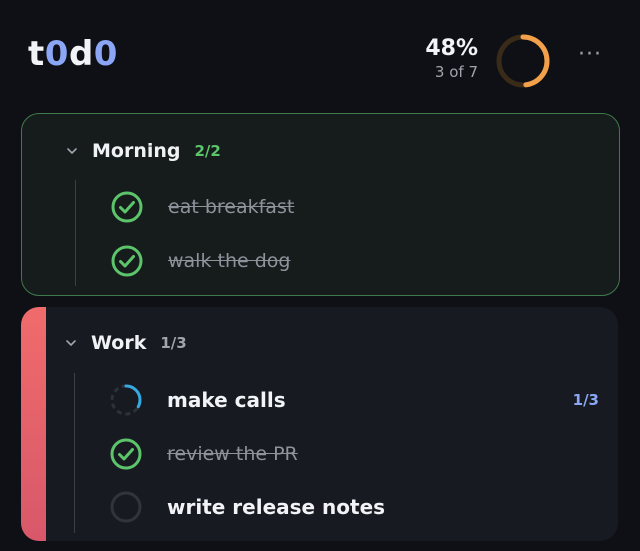  What do you see at coordinates (354, 400) in the screenshot?
I see `task-item: make calls 1/3` at bounding box center [354, 400].